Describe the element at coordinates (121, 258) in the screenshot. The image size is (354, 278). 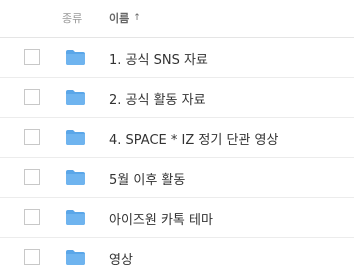
I see `file-name: 영상` at that location.